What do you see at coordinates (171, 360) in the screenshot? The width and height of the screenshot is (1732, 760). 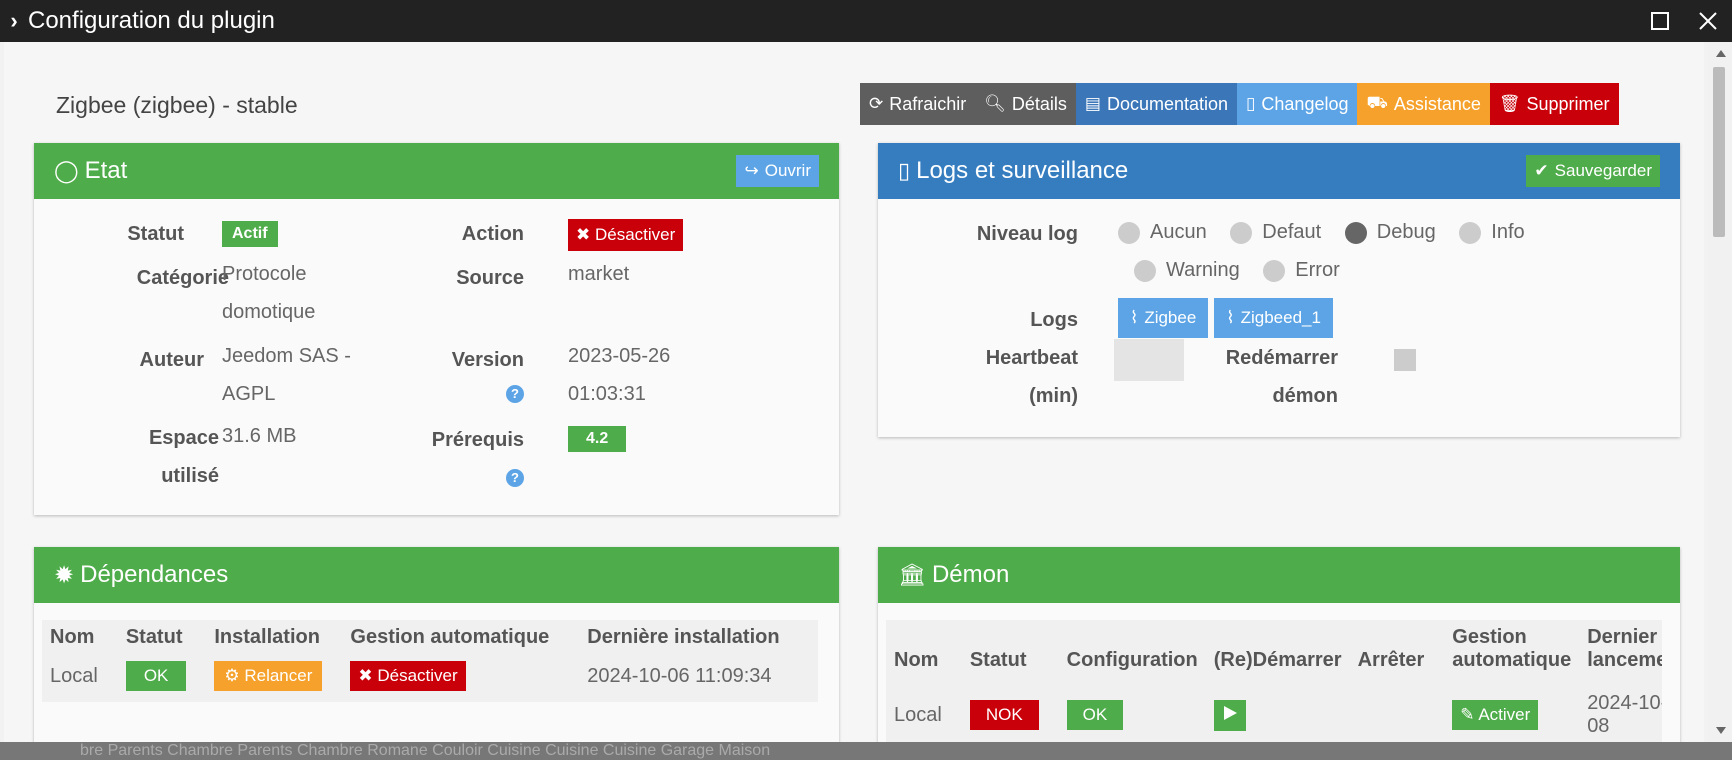 I see `auteur-label: Auteur` at bounding box center [171, 360].